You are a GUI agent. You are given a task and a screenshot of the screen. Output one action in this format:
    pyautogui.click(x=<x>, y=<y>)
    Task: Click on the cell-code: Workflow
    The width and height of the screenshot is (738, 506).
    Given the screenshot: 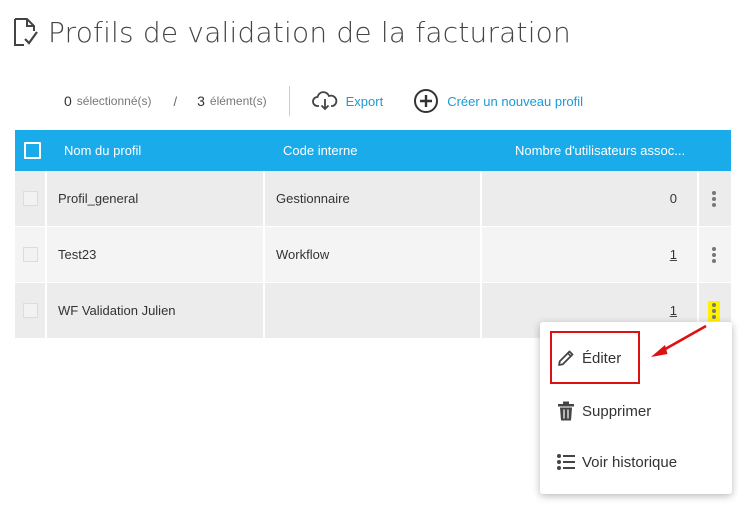 What is the action you would take?
    pyautogui.click(x=373, y=254)
    